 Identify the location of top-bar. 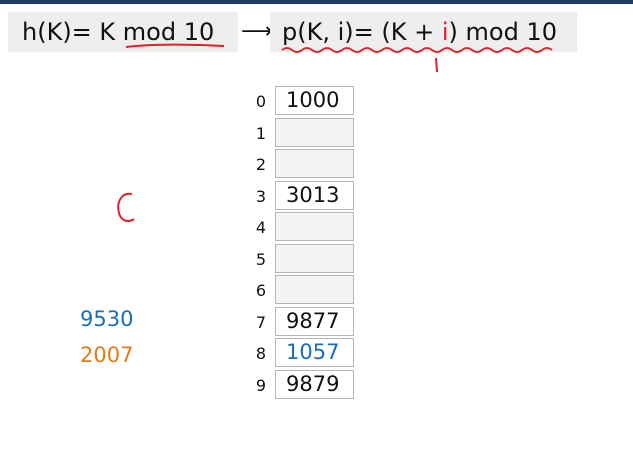
(316, 2).